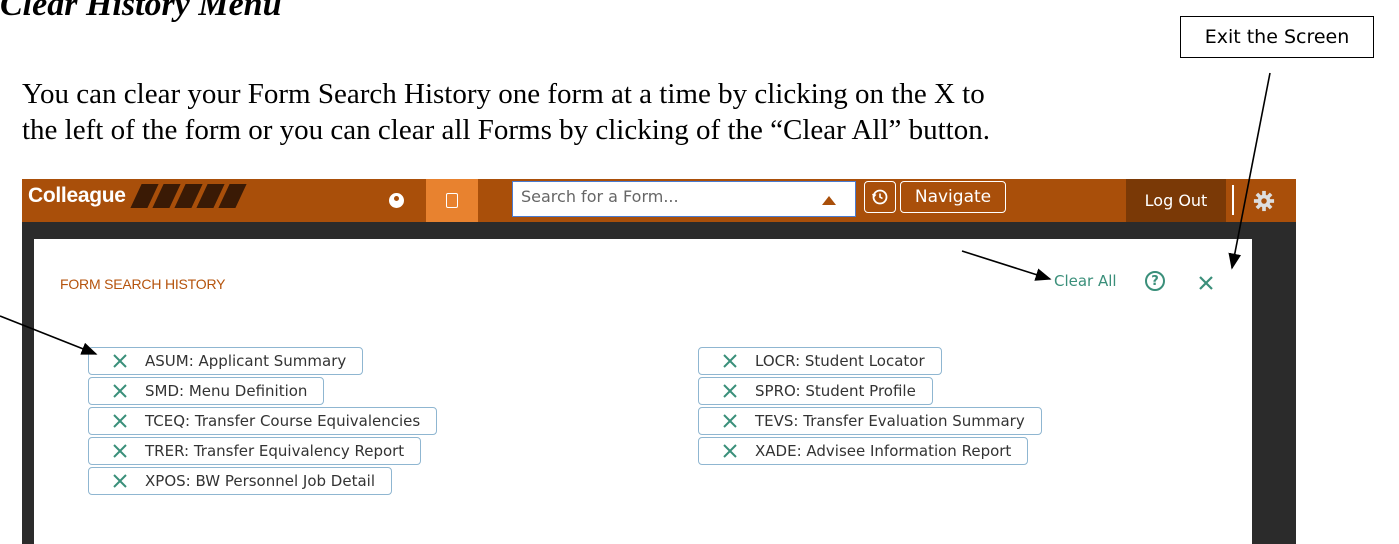 Image resolution: width=1399 pixels, height=544 pixels. I want to click on history-icon, so click(880, 197).